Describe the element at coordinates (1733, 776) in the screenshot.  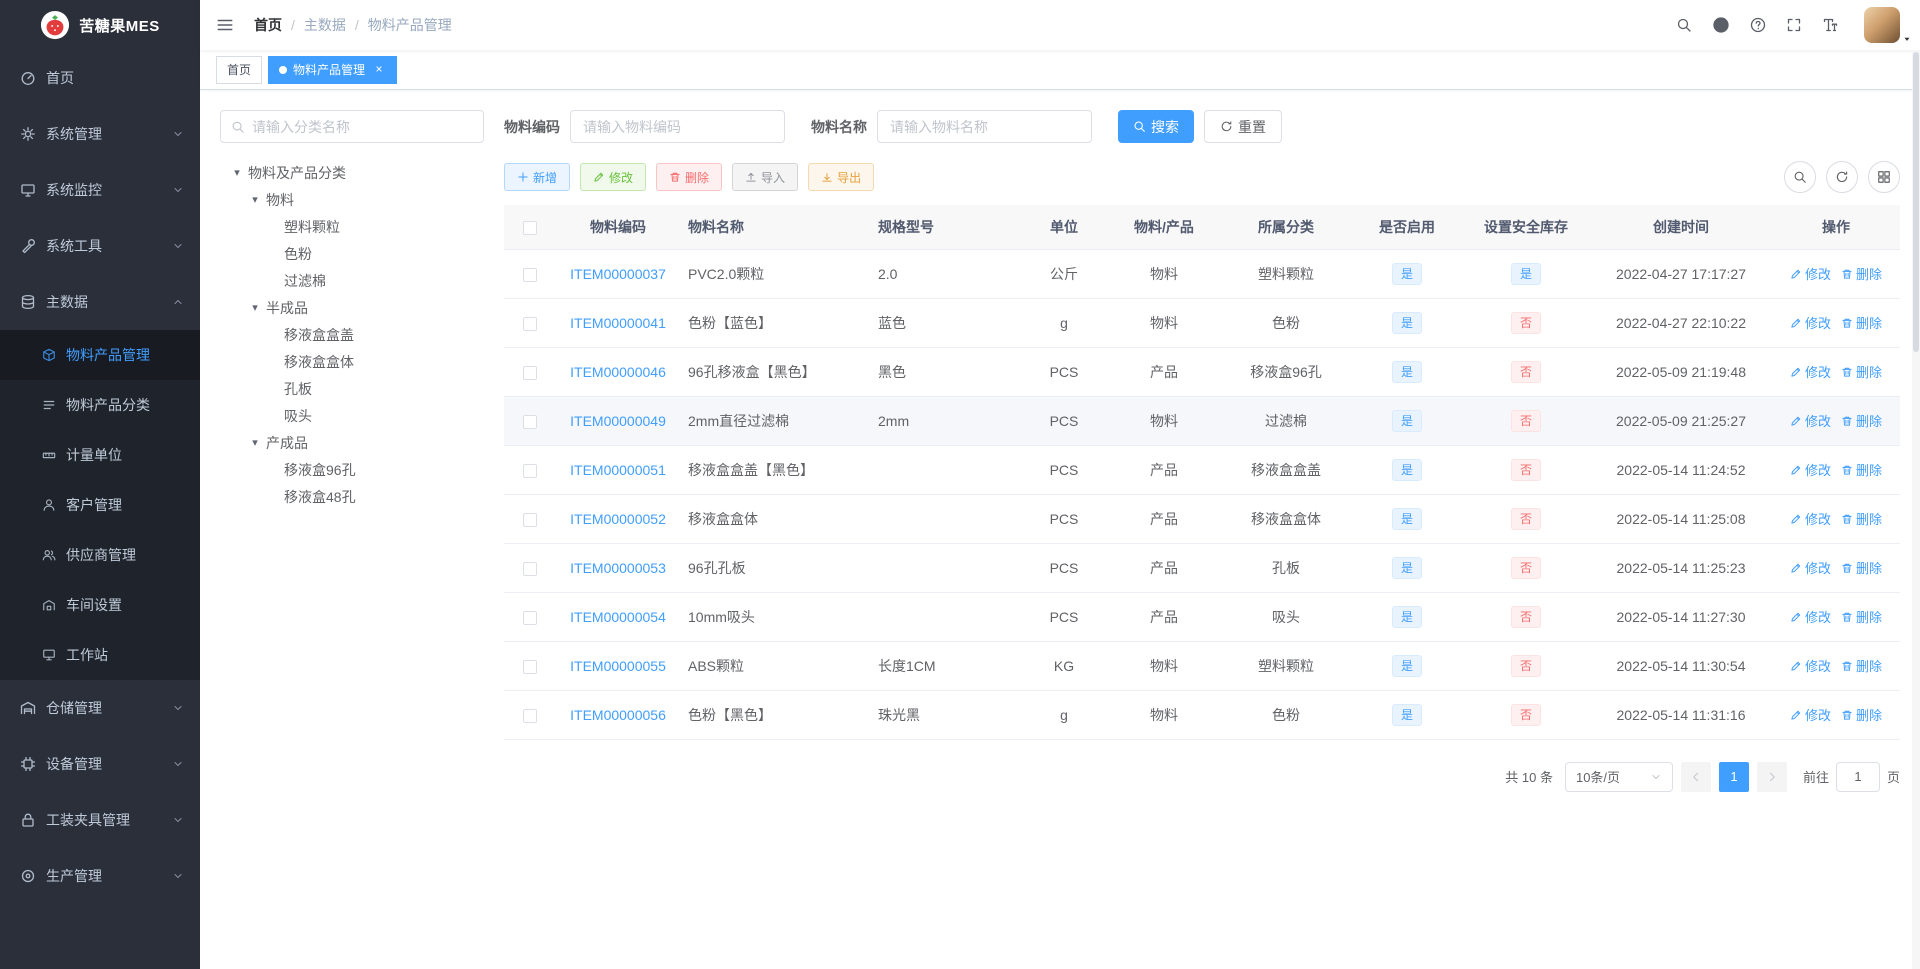
I see `page-1-button: 1` at that location.